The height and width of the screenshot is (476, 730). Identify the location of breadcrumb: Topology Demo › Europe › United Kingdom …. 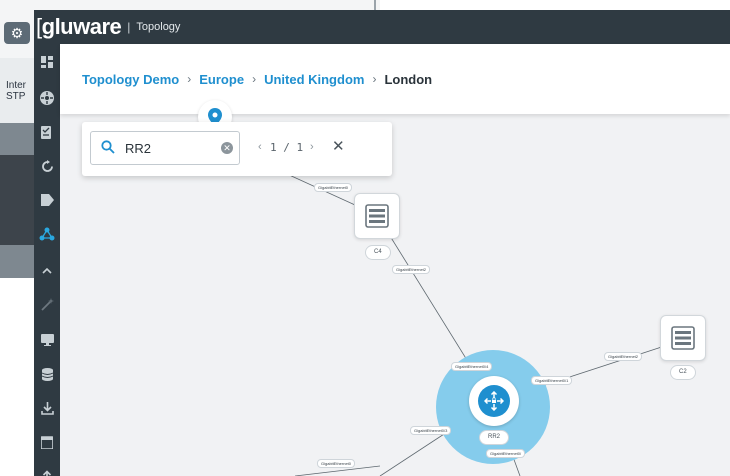
(395, 79).